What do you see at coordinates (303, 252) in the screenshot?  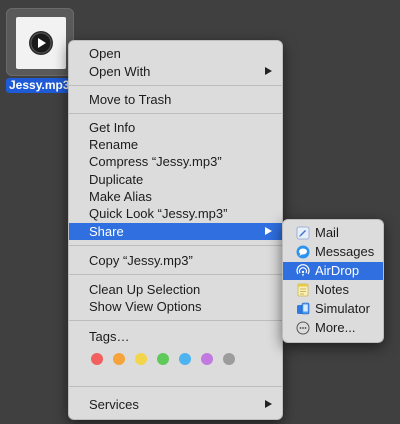 I see `messages-icon` at bounding box center [303, 252].